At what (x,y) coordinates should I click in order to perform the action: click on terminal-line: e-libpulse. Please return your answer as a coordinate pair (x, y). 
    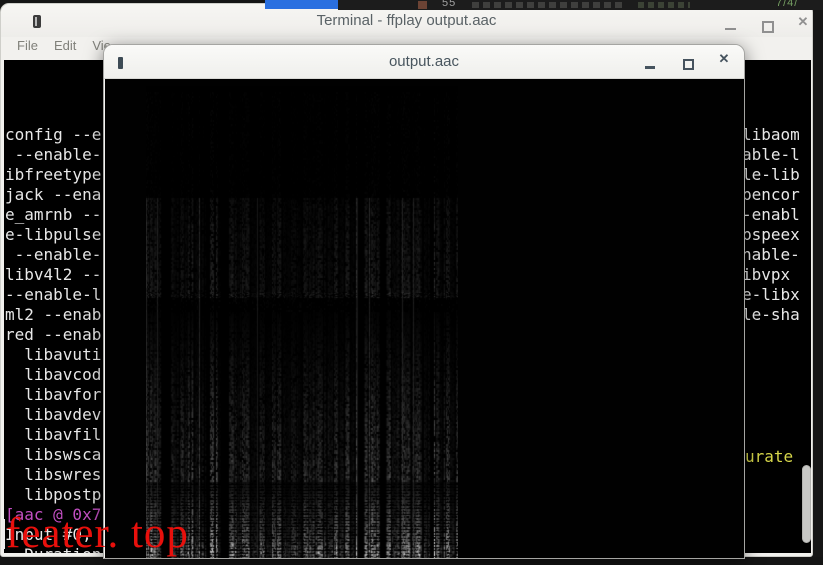
    Looking at the image, I should click on (53, 234).